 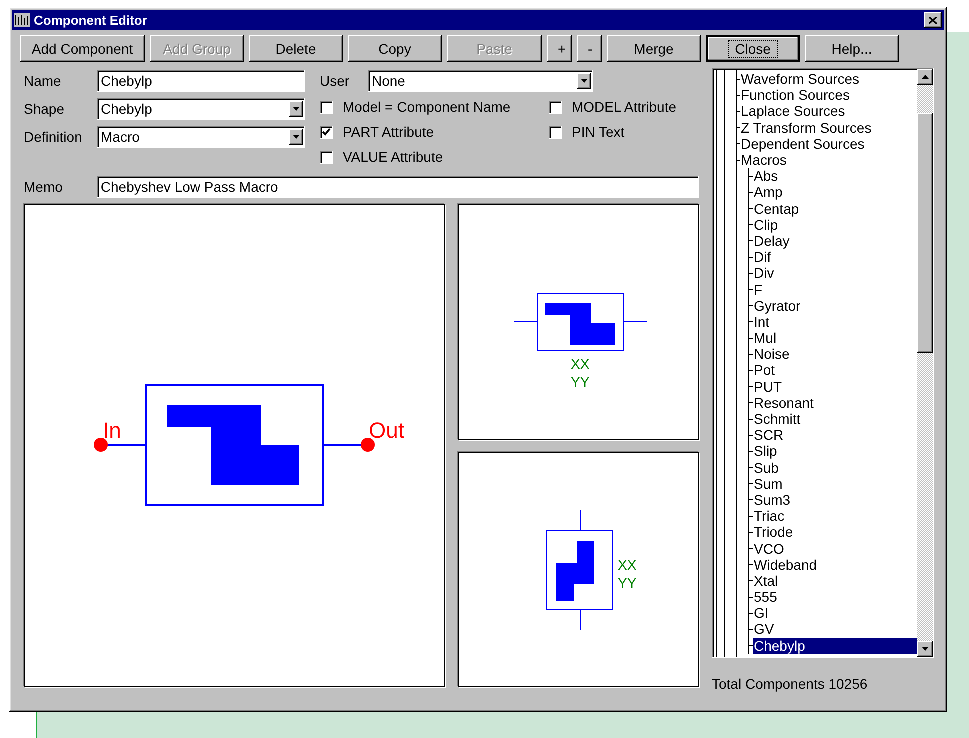 What do you see at coordinates (629, 107) in the screenshot?
I see `checkbox: MODEL Attribute` at bounding box center [629, 107].